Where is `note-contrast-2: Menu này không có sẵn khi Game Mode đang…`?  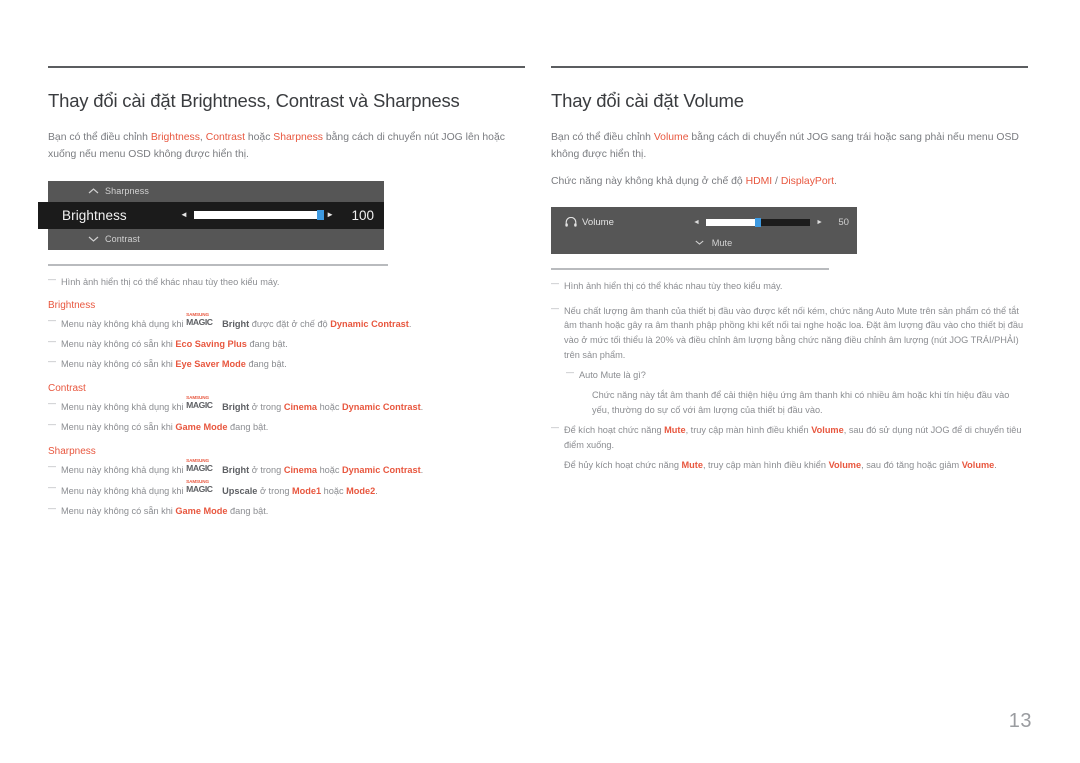
note-contrast-2: Menu này không có sẵn khi Game Mode đang… is located at coordinates (286, 427).